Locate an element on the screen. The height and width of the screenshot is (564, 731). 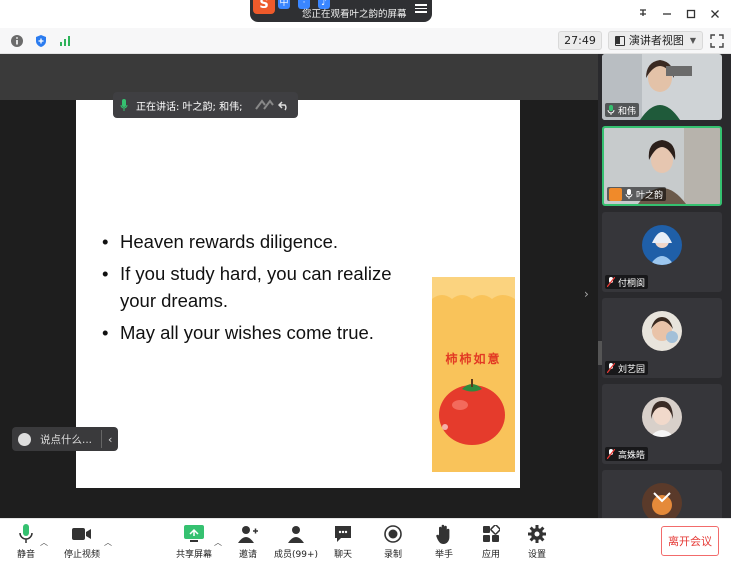
invite-label: 邀请 is located at coordinates (247, 555).